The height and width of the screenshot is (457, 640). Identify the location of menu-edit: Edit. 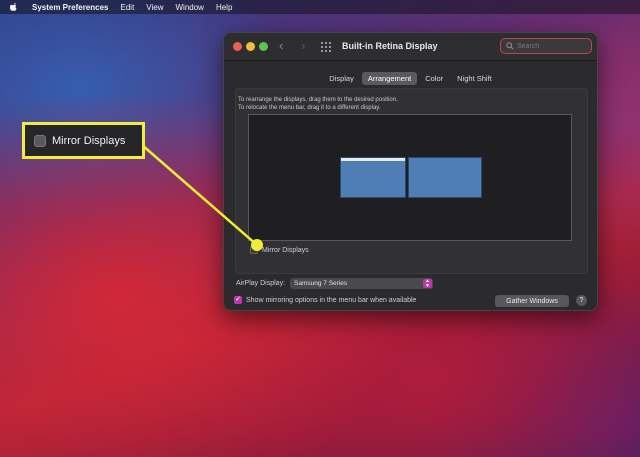
(128, 7).